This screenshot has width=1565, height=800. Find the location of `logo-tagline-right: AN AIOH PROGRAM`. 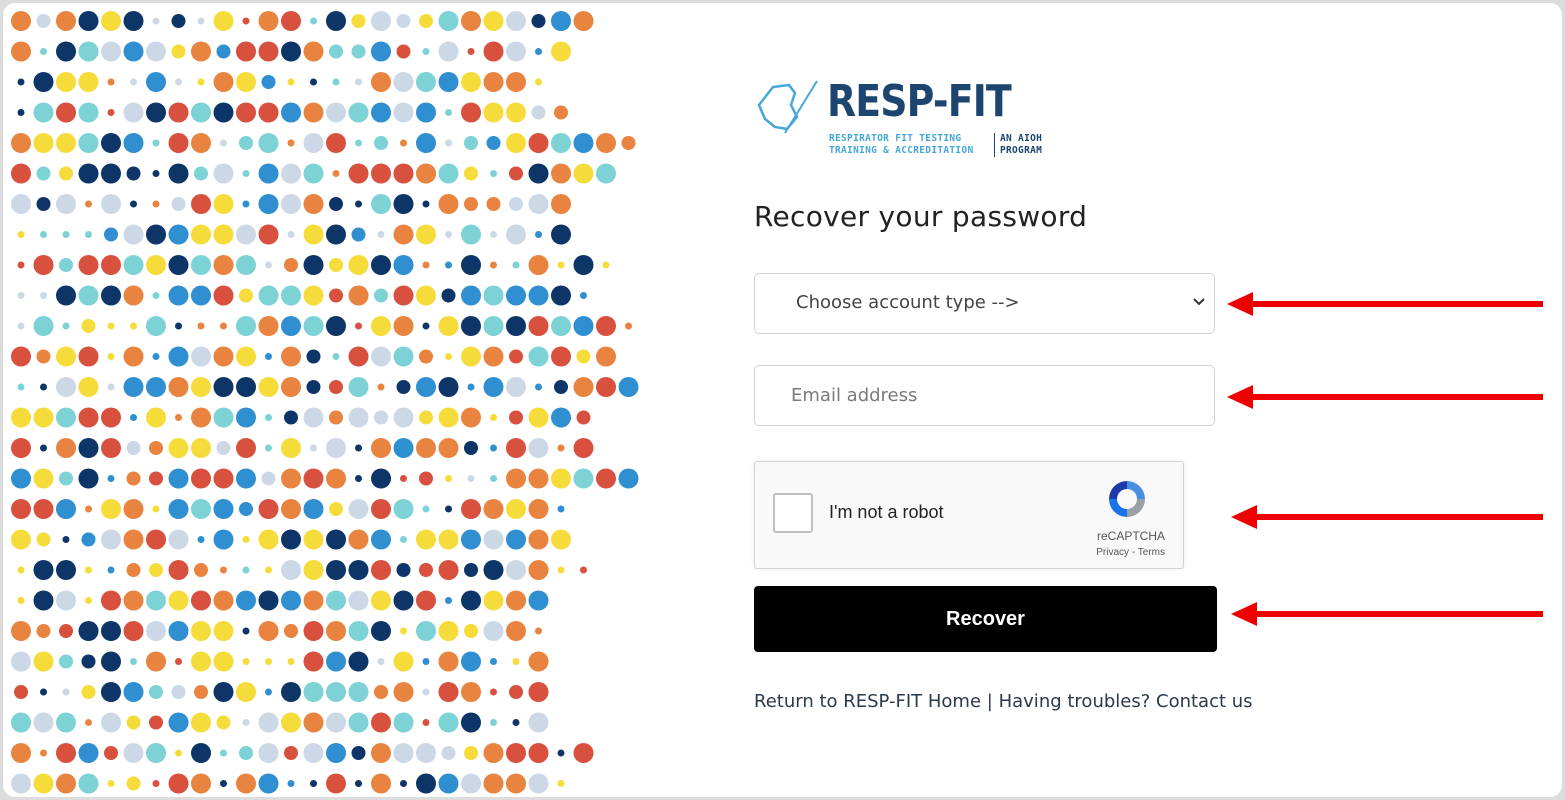

logo-tagline-right: AN AIOH PROGRAM is located at coordinates (1018, 145).